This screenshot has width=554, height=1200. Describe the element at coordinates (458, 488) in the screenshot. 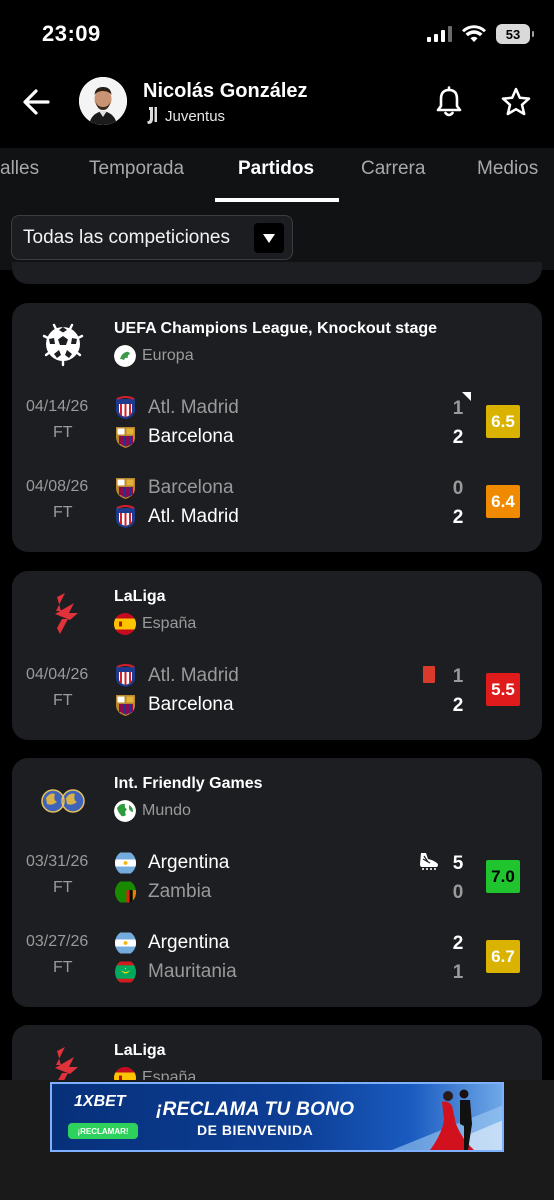

I see `home-score: 0` at that location.